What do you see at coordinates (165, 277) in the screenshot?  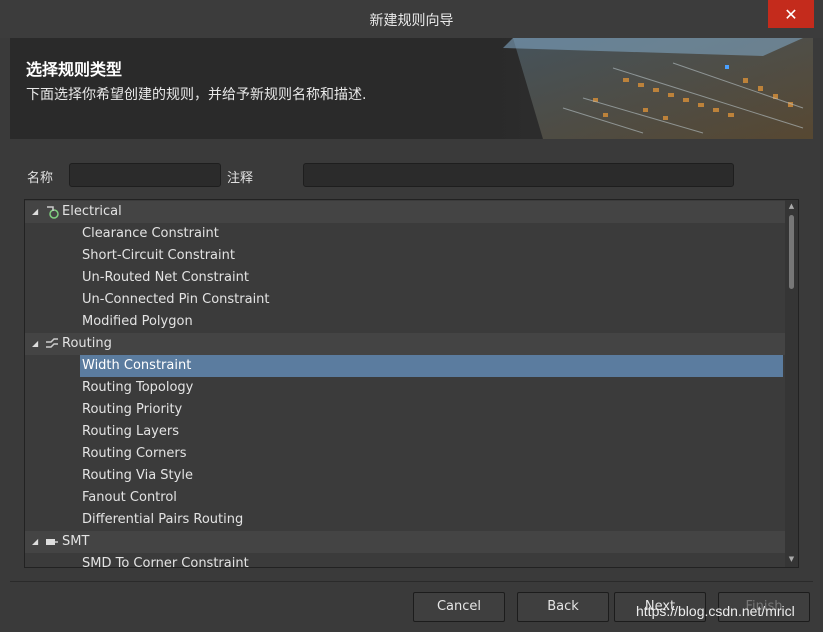 I see `tree-item-label: Un-Routed Net Constraint` at bounding box center [165, 277].